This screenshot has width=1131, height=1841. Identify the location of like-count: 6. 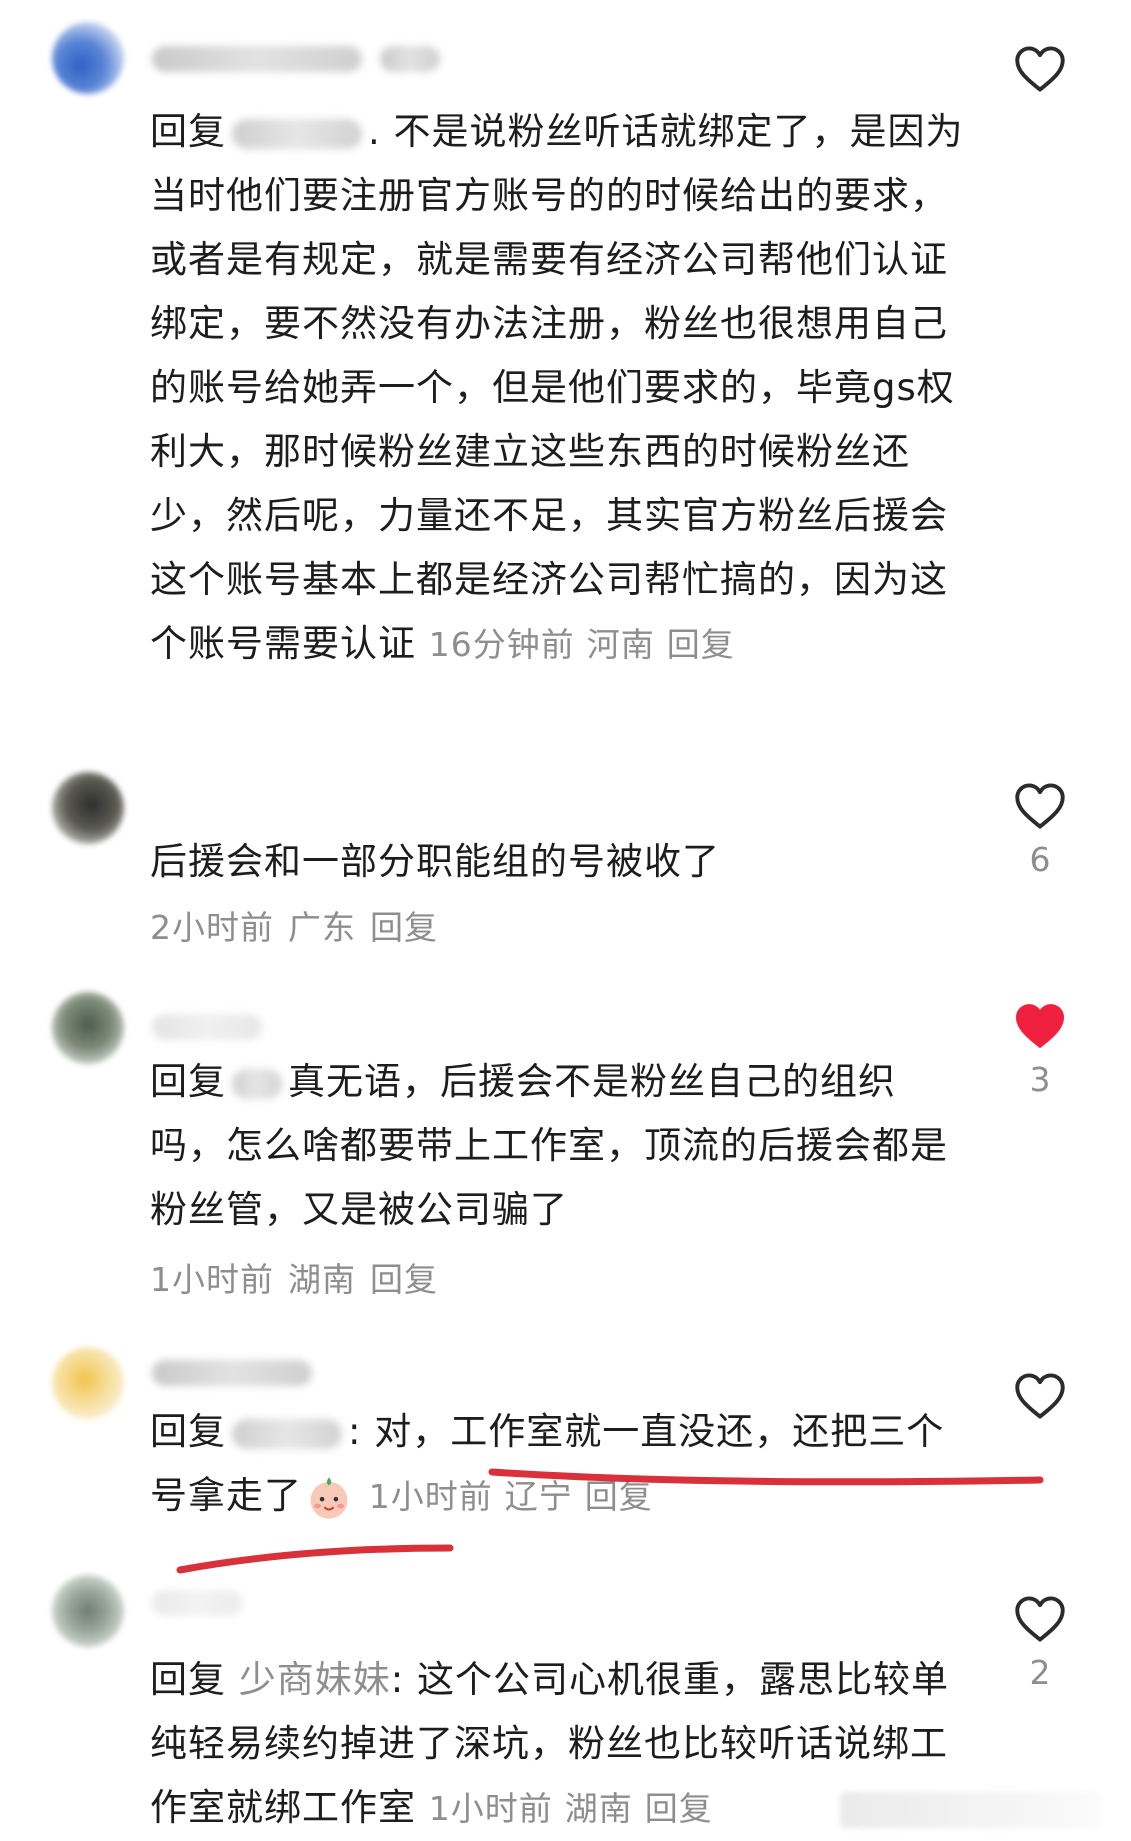
(1040, 859).